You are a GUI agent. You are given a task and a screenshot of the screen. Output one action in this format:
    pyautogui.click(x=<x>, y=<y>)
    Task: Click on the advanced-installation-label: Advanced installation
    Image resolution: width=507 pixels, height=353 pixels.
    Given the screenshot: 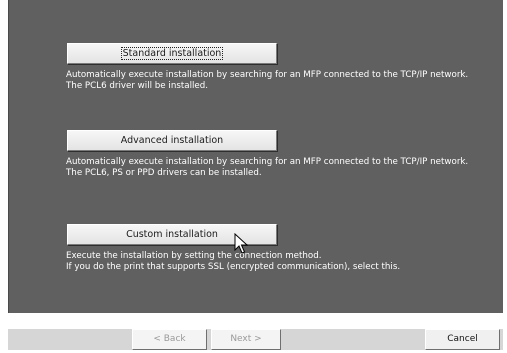 What is the action you would take?
    pyautogui.click(x=172, y=140)
    